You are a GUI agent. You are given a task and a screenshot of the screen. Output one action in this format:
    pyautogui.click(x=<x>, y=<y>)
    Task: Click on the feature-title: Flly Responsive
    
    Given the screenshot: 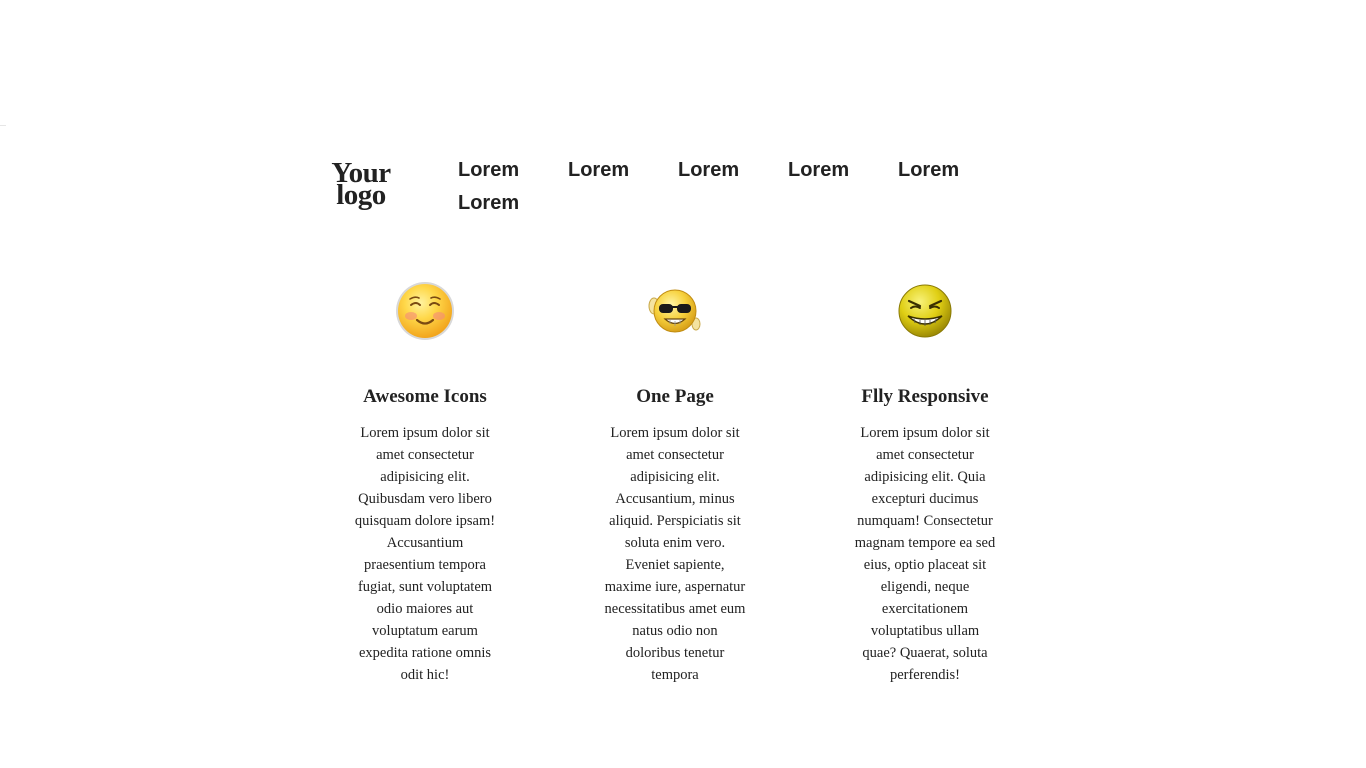 What is the action you would take?
    pyautogui.click(x=925, y=396)
    